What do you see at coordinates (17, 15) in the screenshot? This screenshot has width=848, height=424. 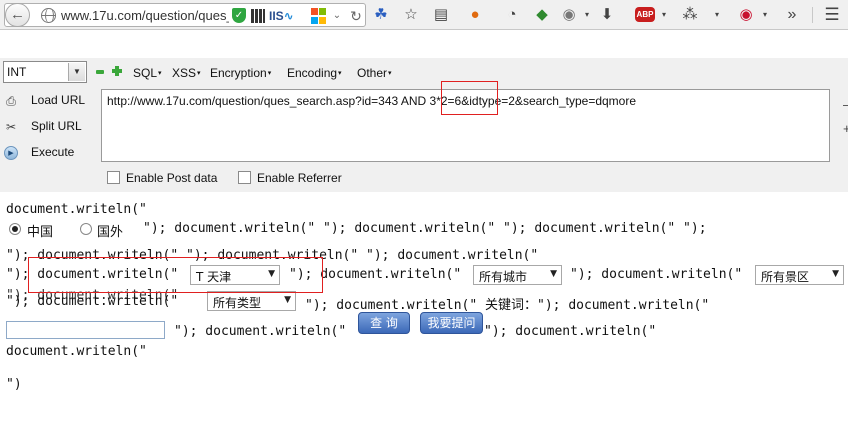 I see `back-arrow-icon: ←` at bounding box center [17, 15].